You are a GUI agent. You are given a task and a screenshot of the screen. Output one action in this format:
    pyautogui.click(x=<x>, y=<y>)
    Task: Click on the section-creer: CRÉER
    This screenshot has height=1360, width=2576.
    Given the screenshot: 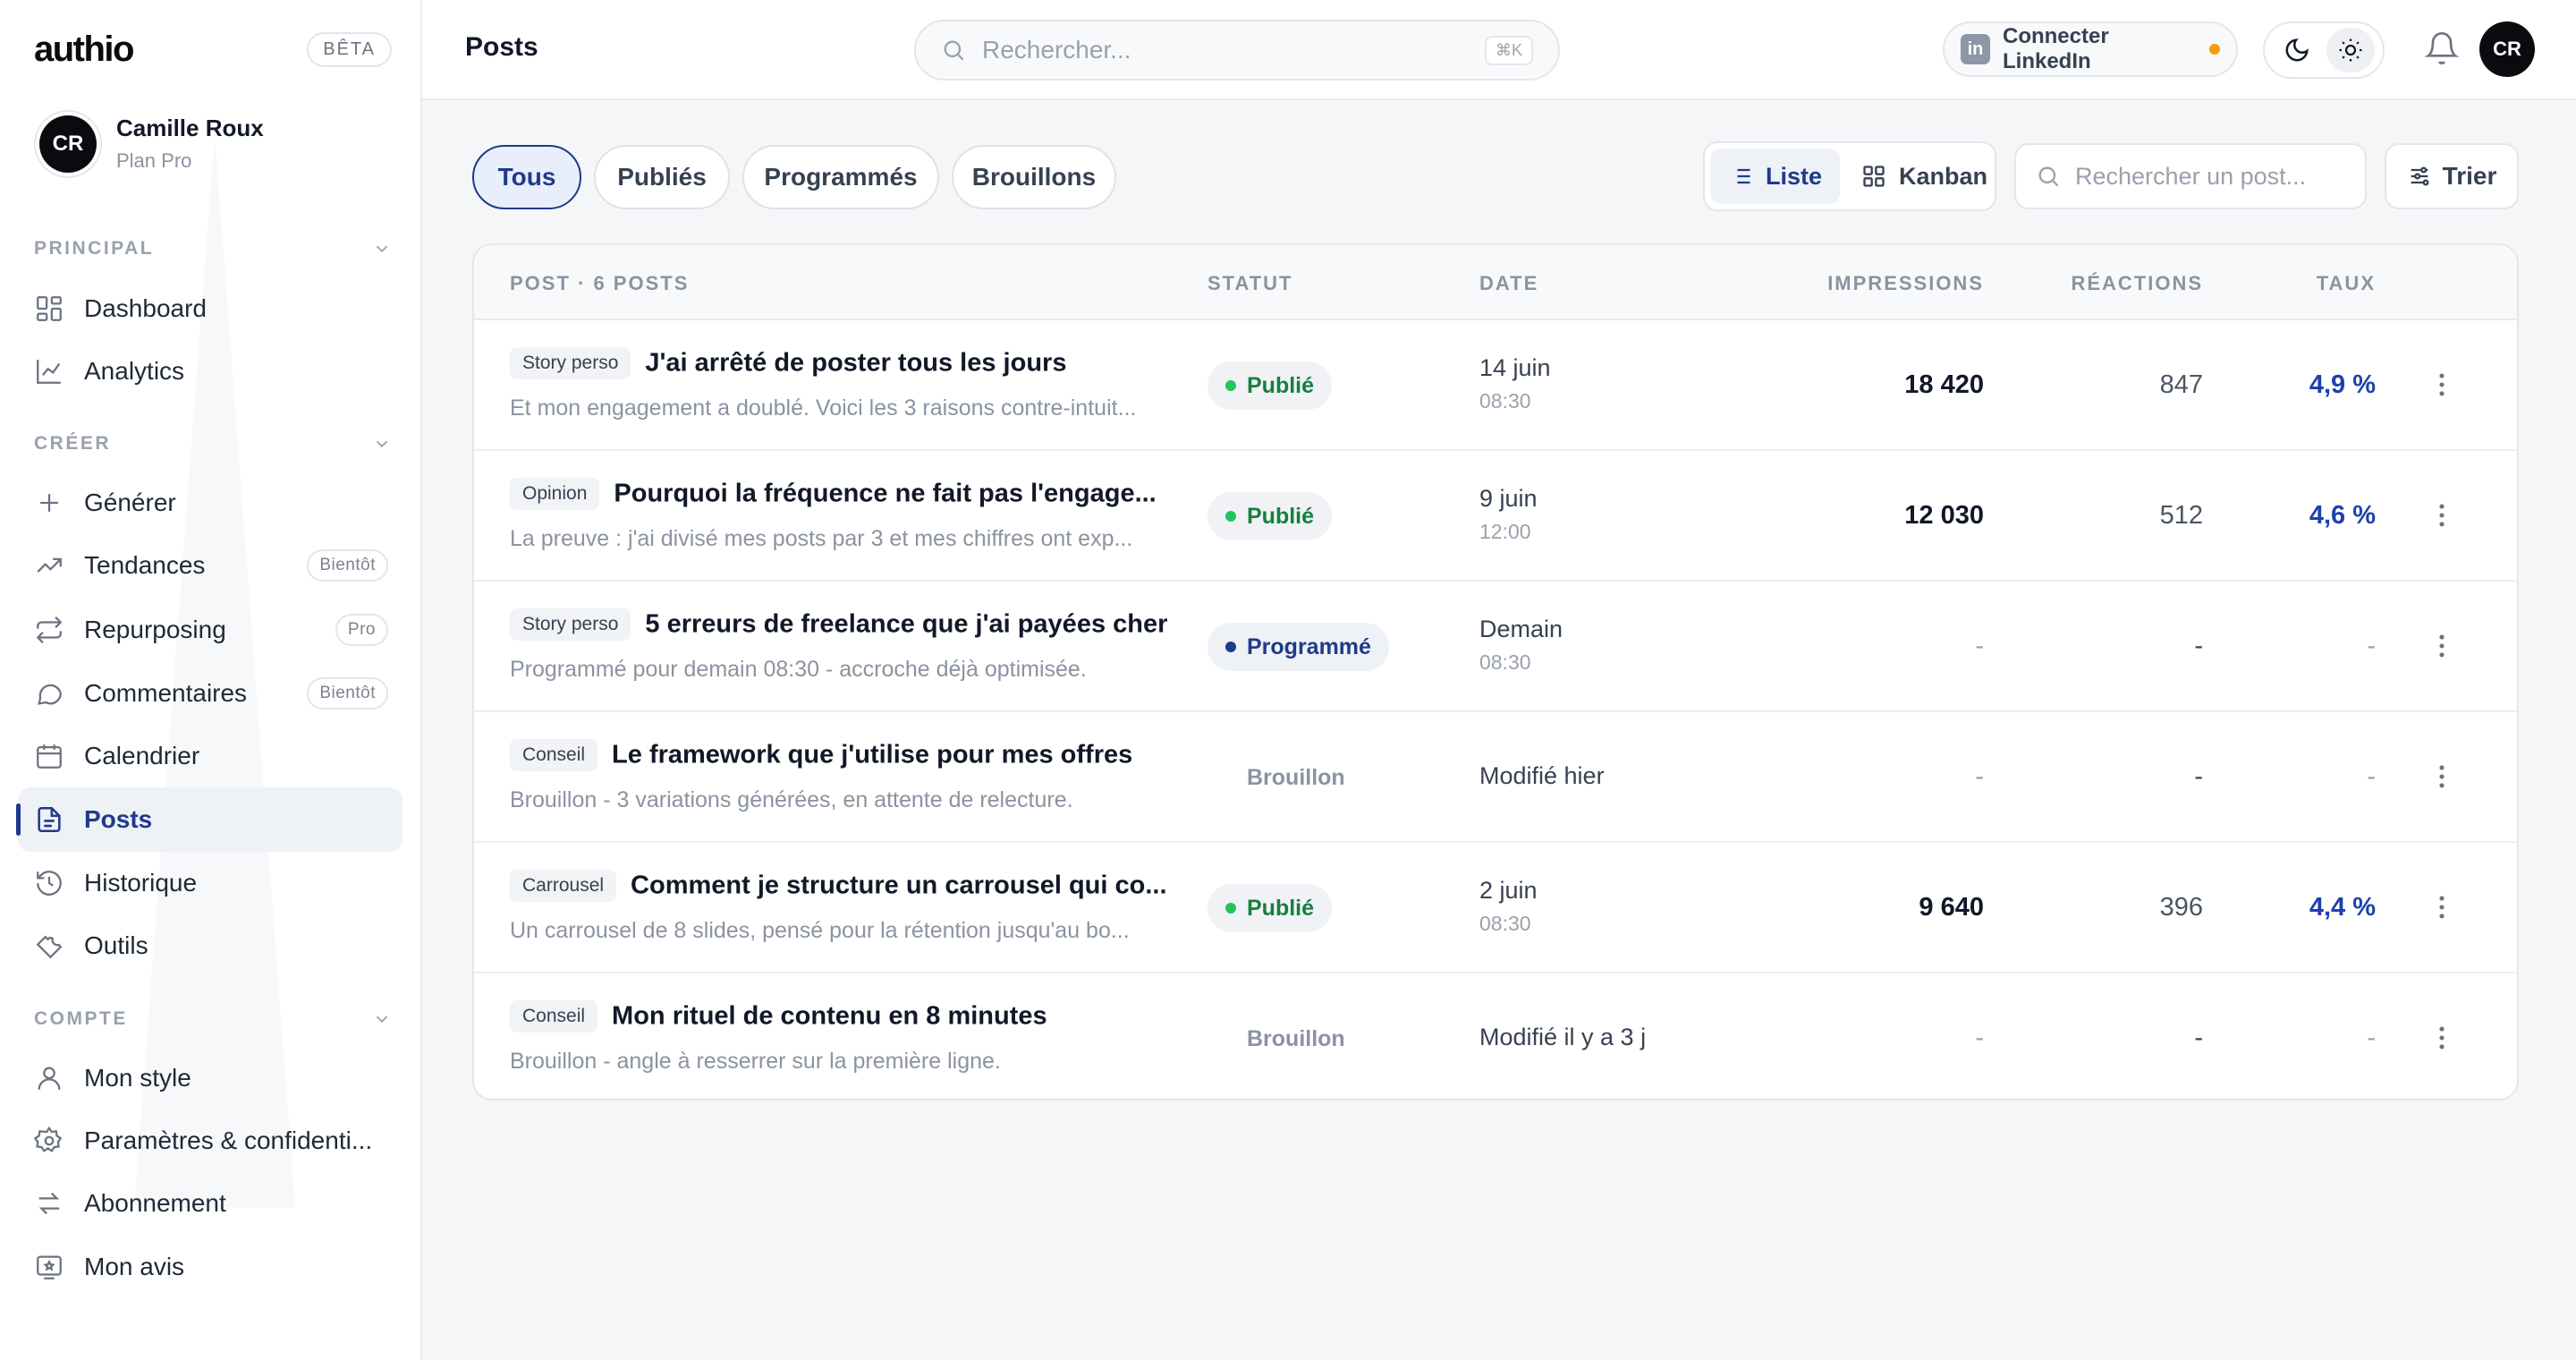 What is the action you would take?
    pyautogui.click(x=213, y=443)
    